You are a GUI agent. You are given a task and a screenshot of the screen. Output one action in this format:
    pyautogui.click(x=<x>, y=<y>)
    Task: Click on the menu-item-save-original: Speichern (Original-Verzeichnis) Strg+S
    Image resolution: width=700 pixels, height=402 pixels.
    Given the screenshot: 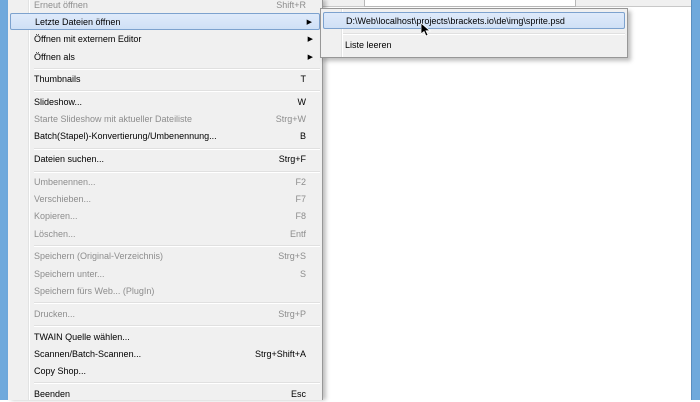 What is the action you would take?
    pyautogui.click(x=165, y=255)
    